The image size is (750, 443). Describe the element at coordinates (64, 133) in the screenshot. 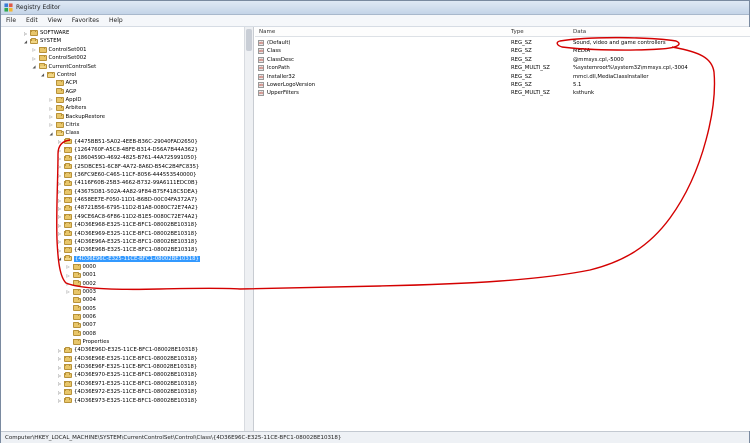

I see `tree-node: ◢ Class` at that location.